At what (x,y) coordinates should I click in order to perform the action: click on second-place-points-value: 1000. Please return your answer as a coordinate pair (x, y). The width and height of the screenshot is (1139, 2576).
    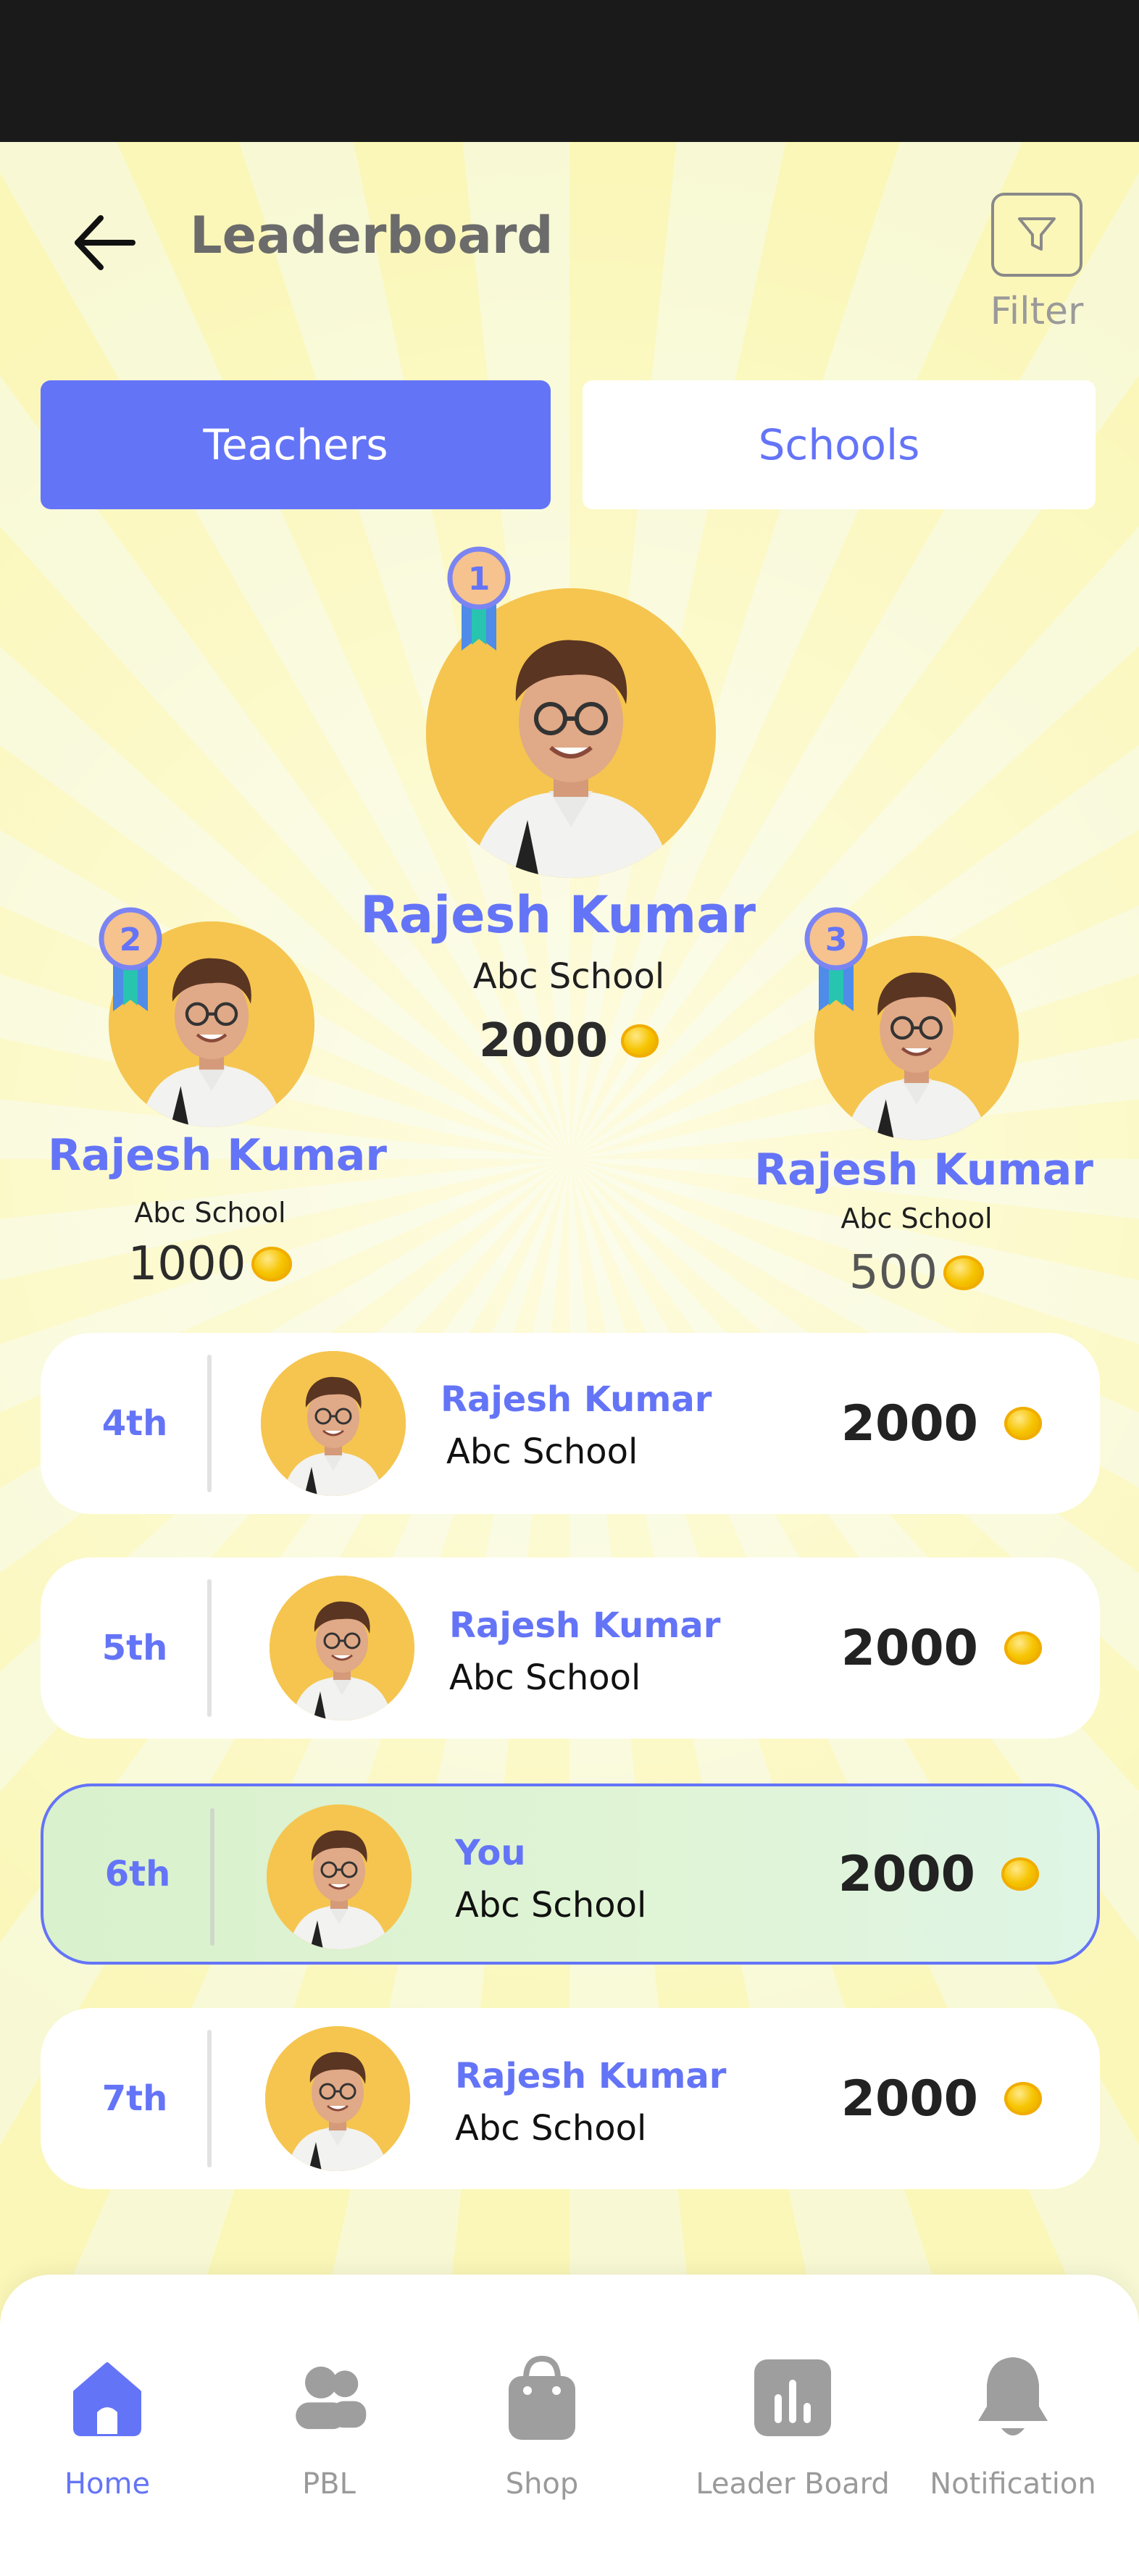
    Looking at the image, I should click on (187, 1264).